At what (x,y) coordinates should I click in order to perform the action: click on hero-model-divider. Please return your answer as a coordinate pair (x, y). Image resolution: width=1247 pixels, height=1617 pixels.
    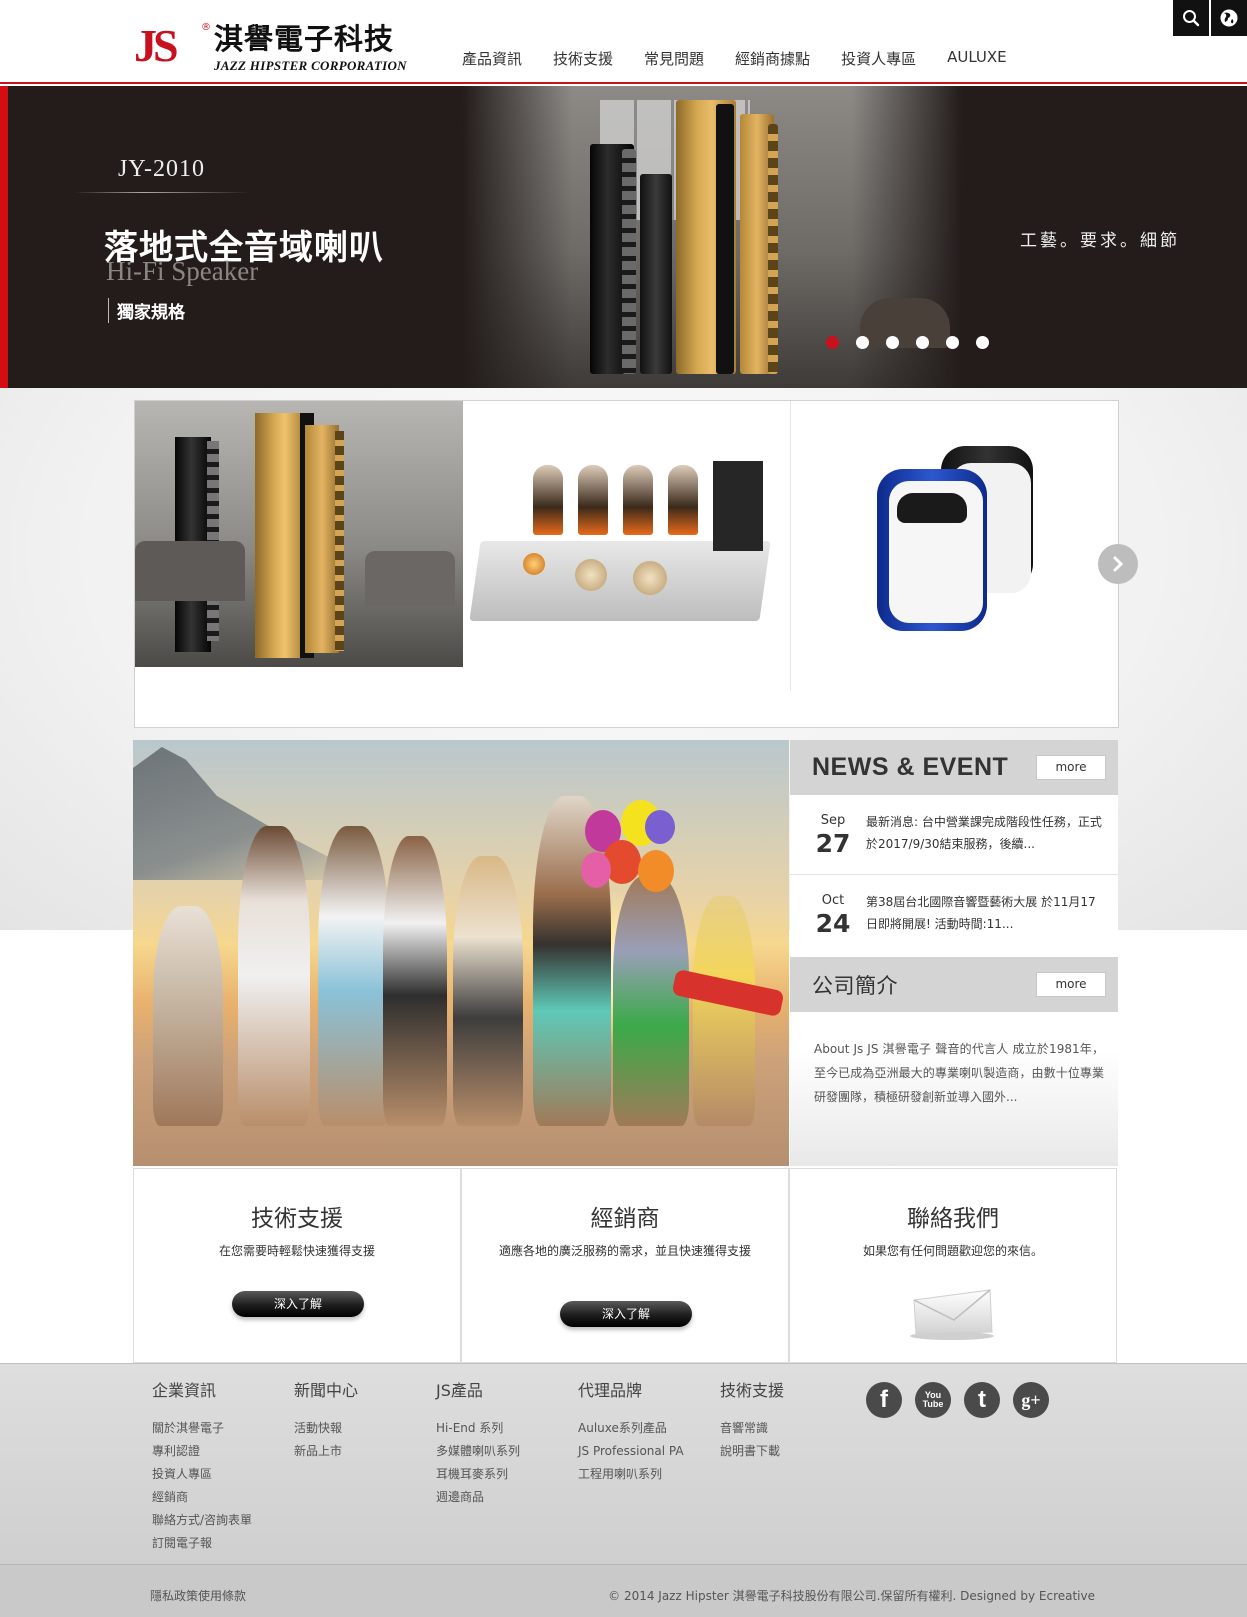
    Looking at the image, I should click on (161, 192).